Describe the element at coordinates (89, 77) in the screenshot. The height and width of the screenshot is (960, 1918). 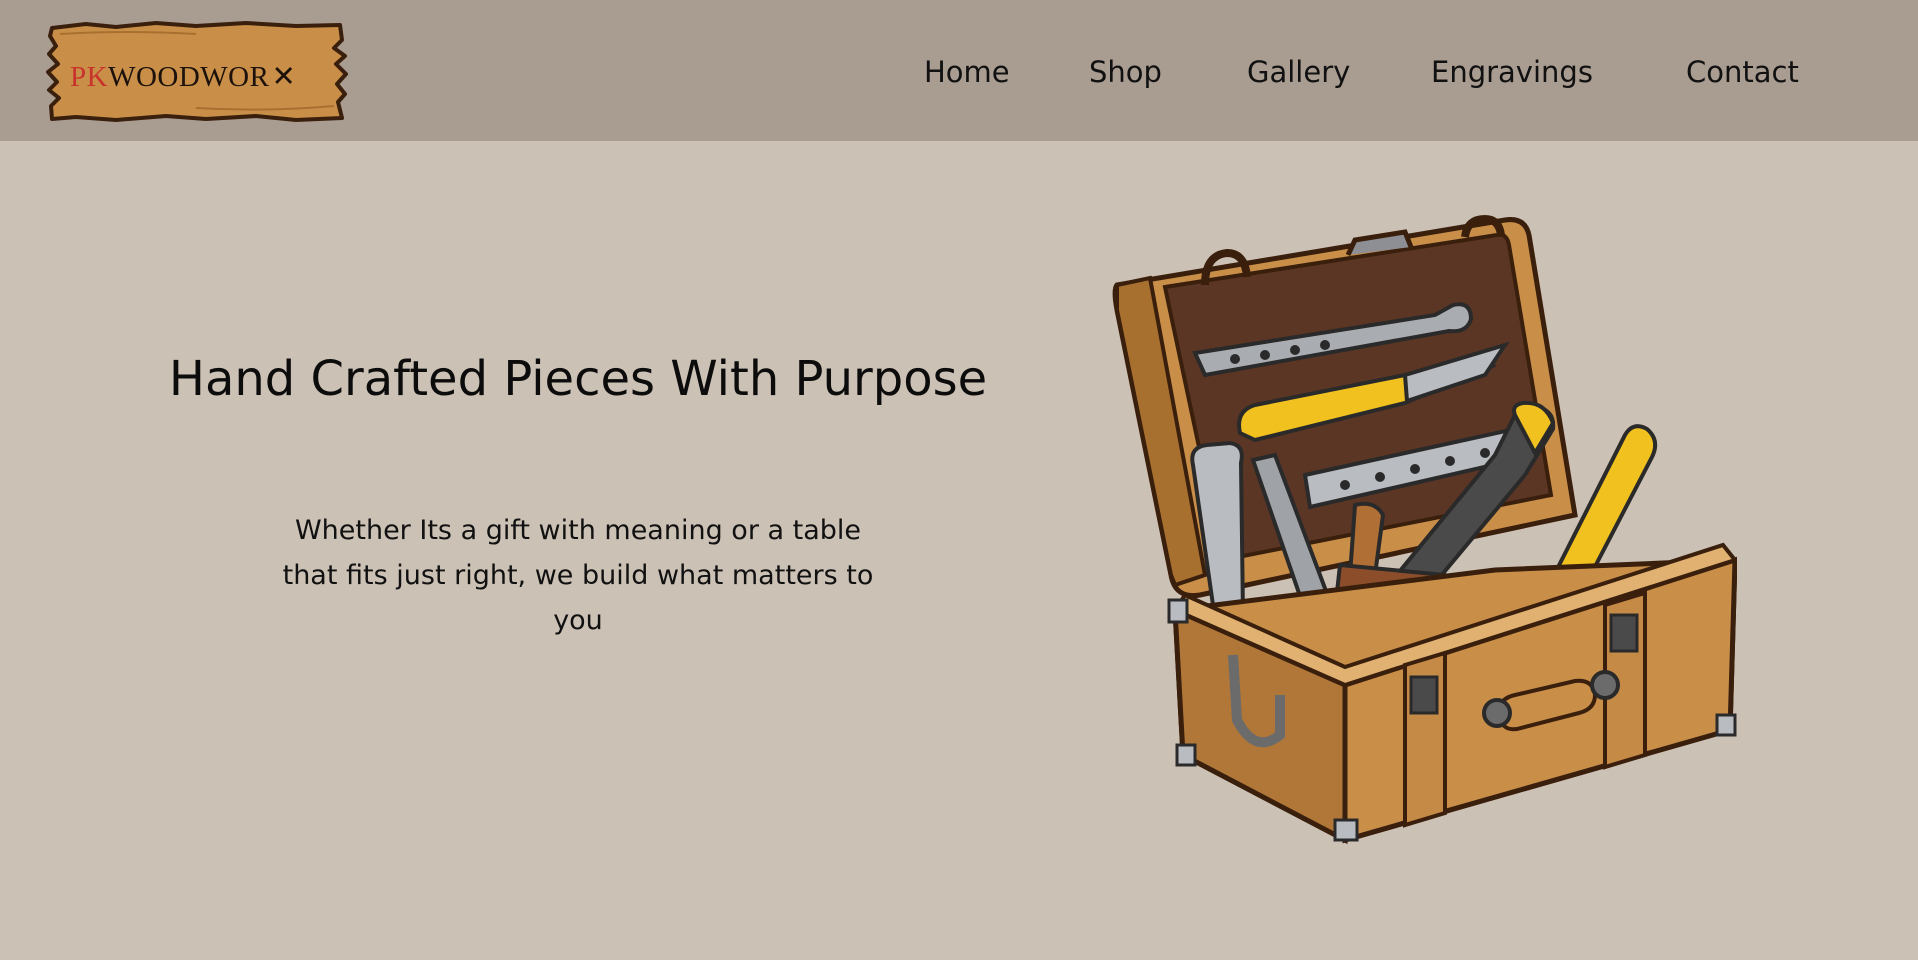
I see `logo-prefix: PK` at that location.